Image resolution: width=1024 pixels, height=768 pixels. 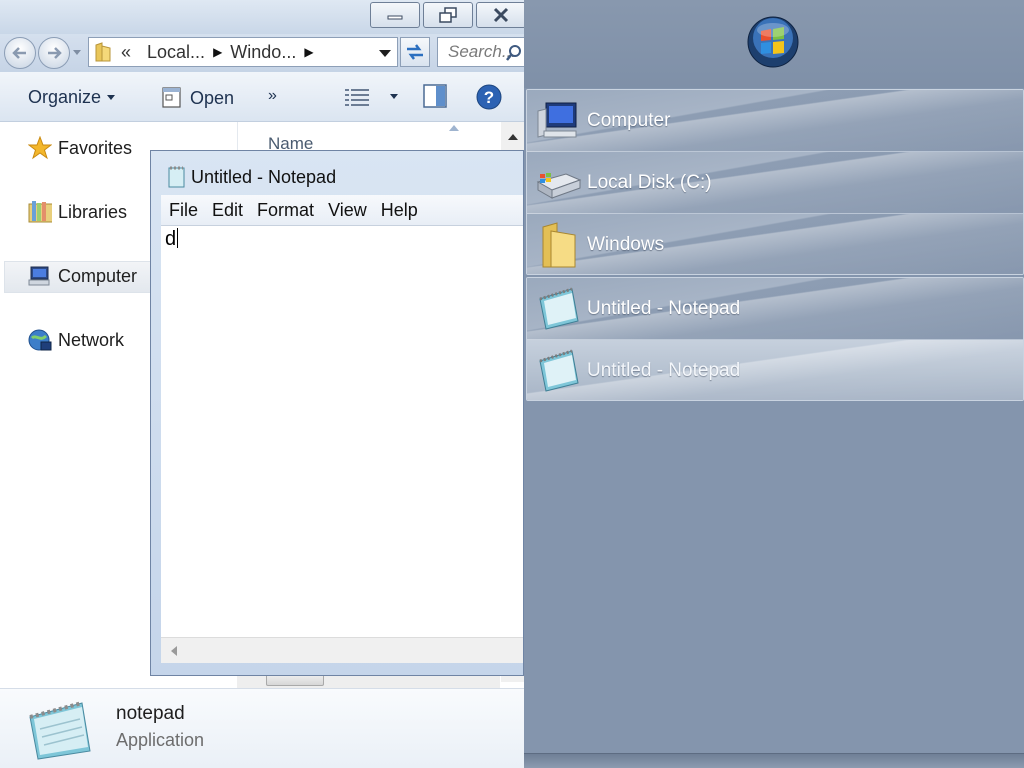 I want to click on selected-item-name: notepad, so click(x=150, y=713).